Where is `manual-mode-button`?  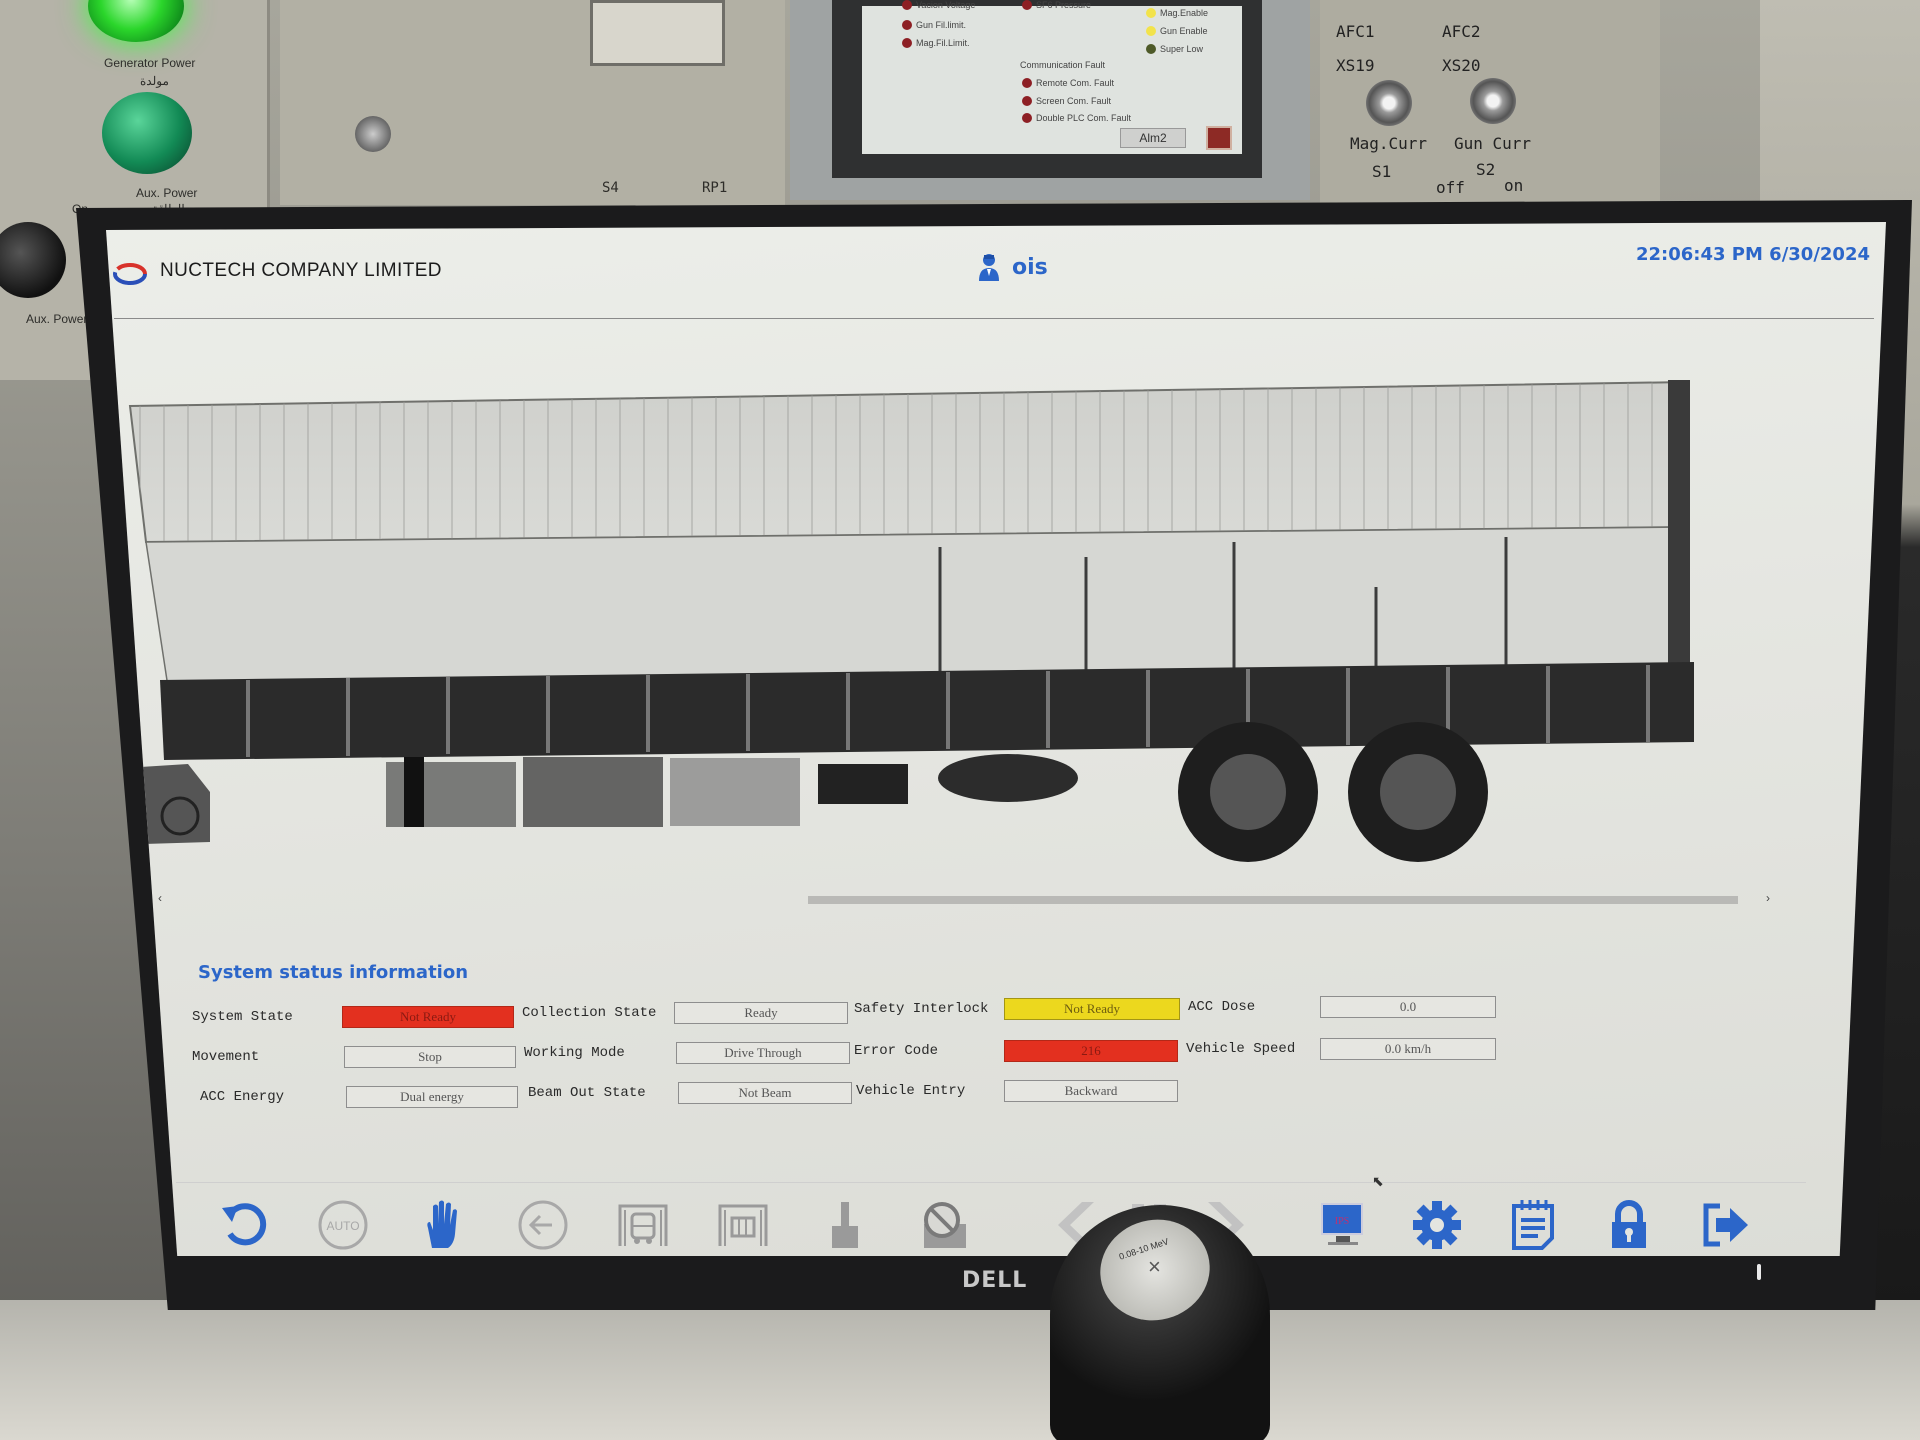
manual-mode-button is located at coordinates (443, 1225).